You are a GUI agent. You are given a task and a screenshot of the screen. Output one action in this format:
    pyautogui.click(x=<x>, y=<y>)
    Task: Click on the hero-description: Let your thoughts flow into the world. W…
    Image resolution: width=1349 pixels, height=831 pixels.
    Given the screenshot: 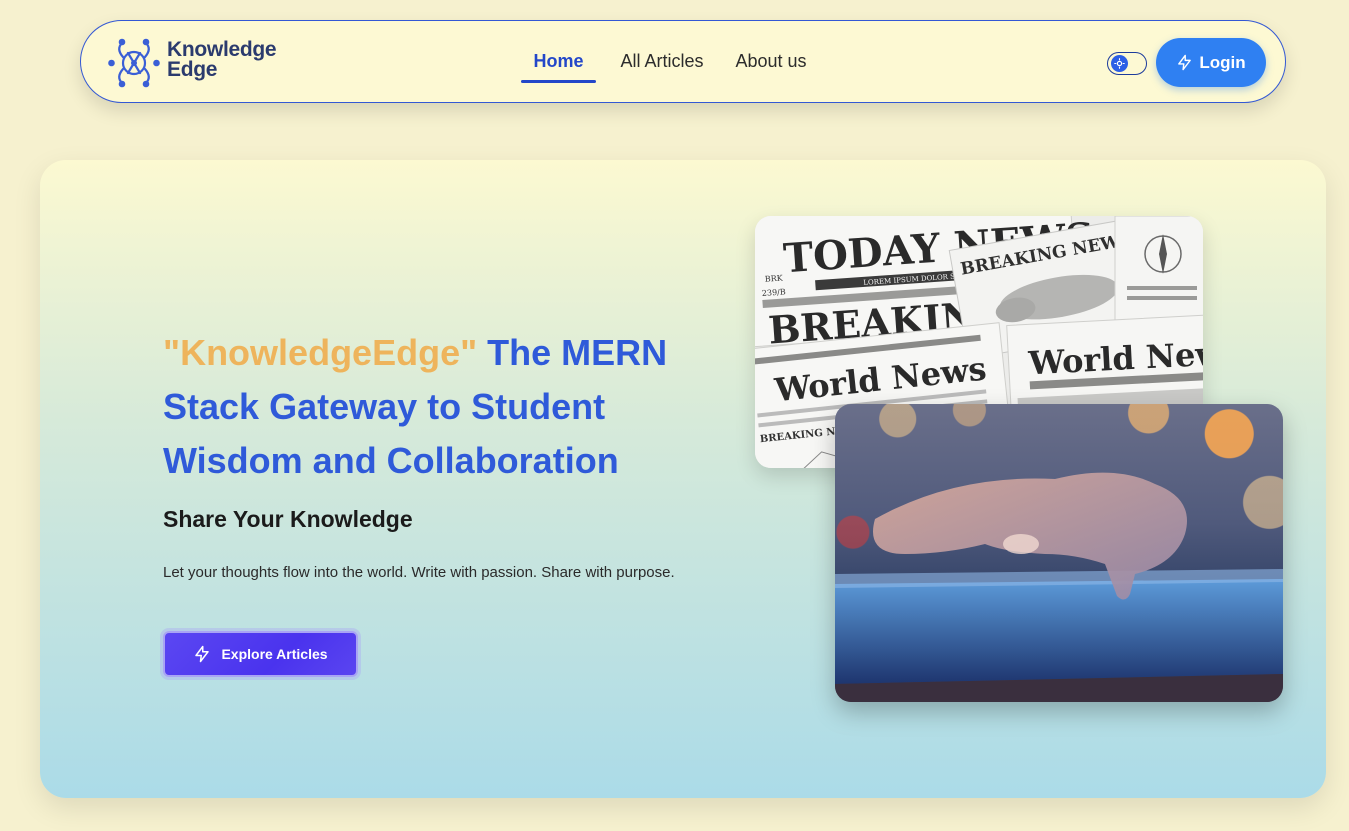 What is the action you would take?
    pyautogui.click(x=419, y=572)
    